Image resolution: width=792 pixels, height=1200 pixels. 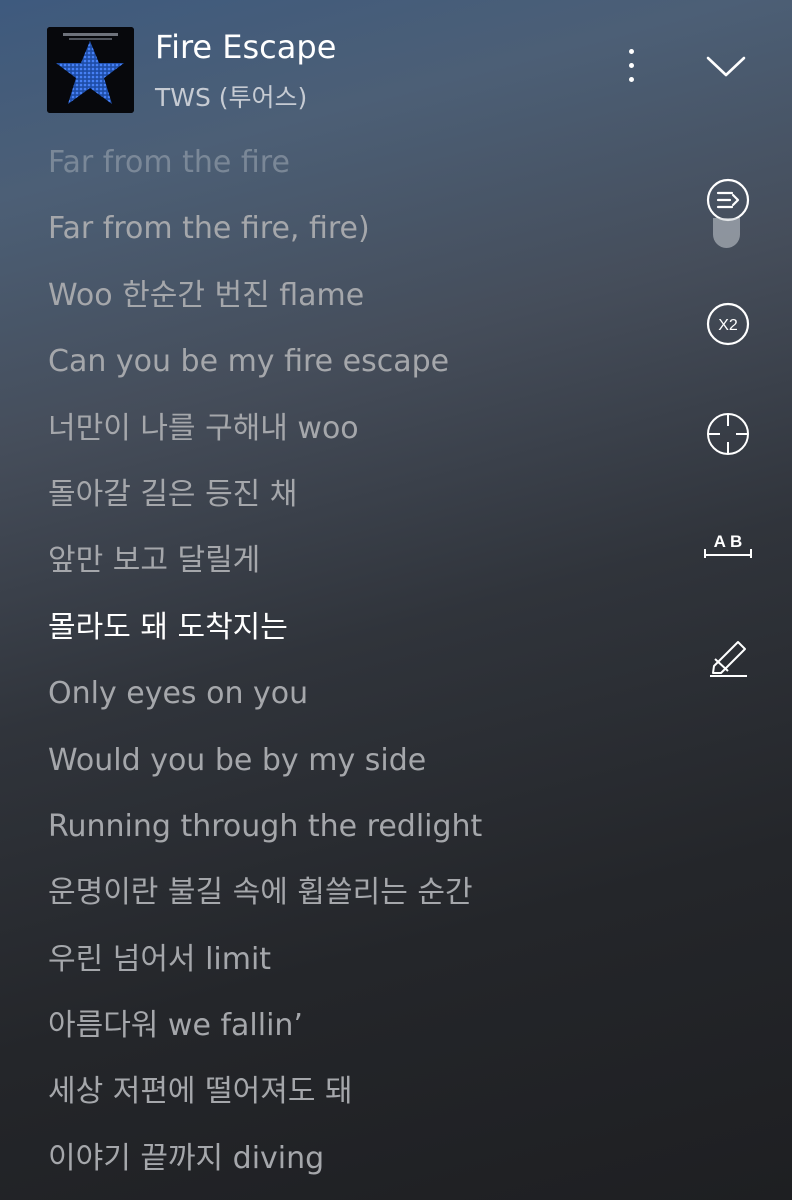 I want to click on ab-repeat-button: A B, so click(x=728, y=544).